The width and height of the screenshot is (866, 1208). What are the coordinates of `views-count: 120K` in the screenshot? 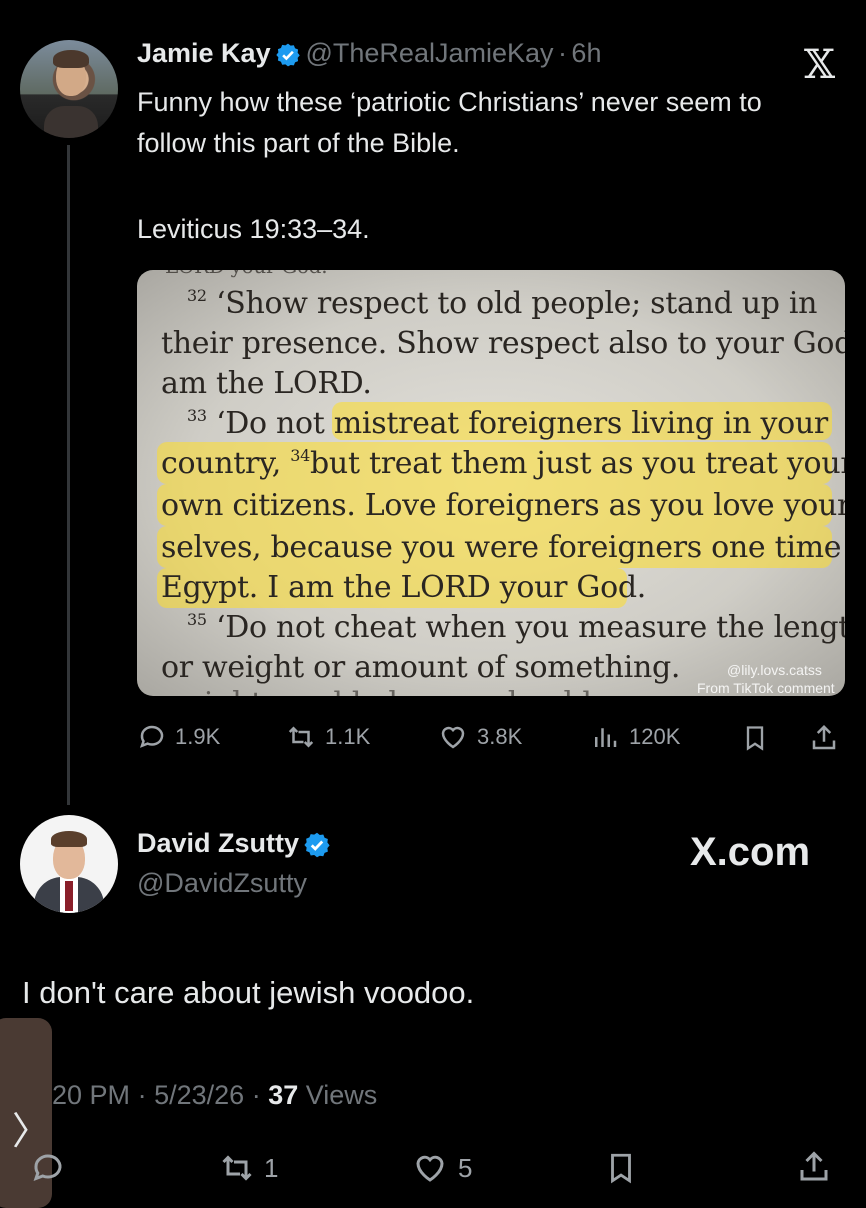 It's located at (655, 736).